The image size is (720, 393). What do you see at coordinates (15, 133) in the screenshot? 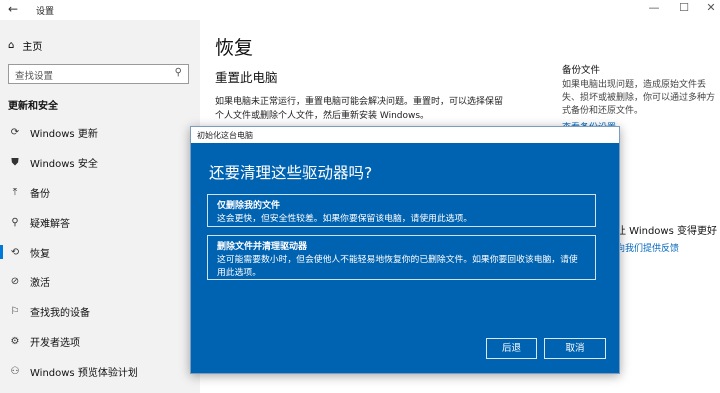
I see `update-icon: ⟳` at bounding box center [15, 133].